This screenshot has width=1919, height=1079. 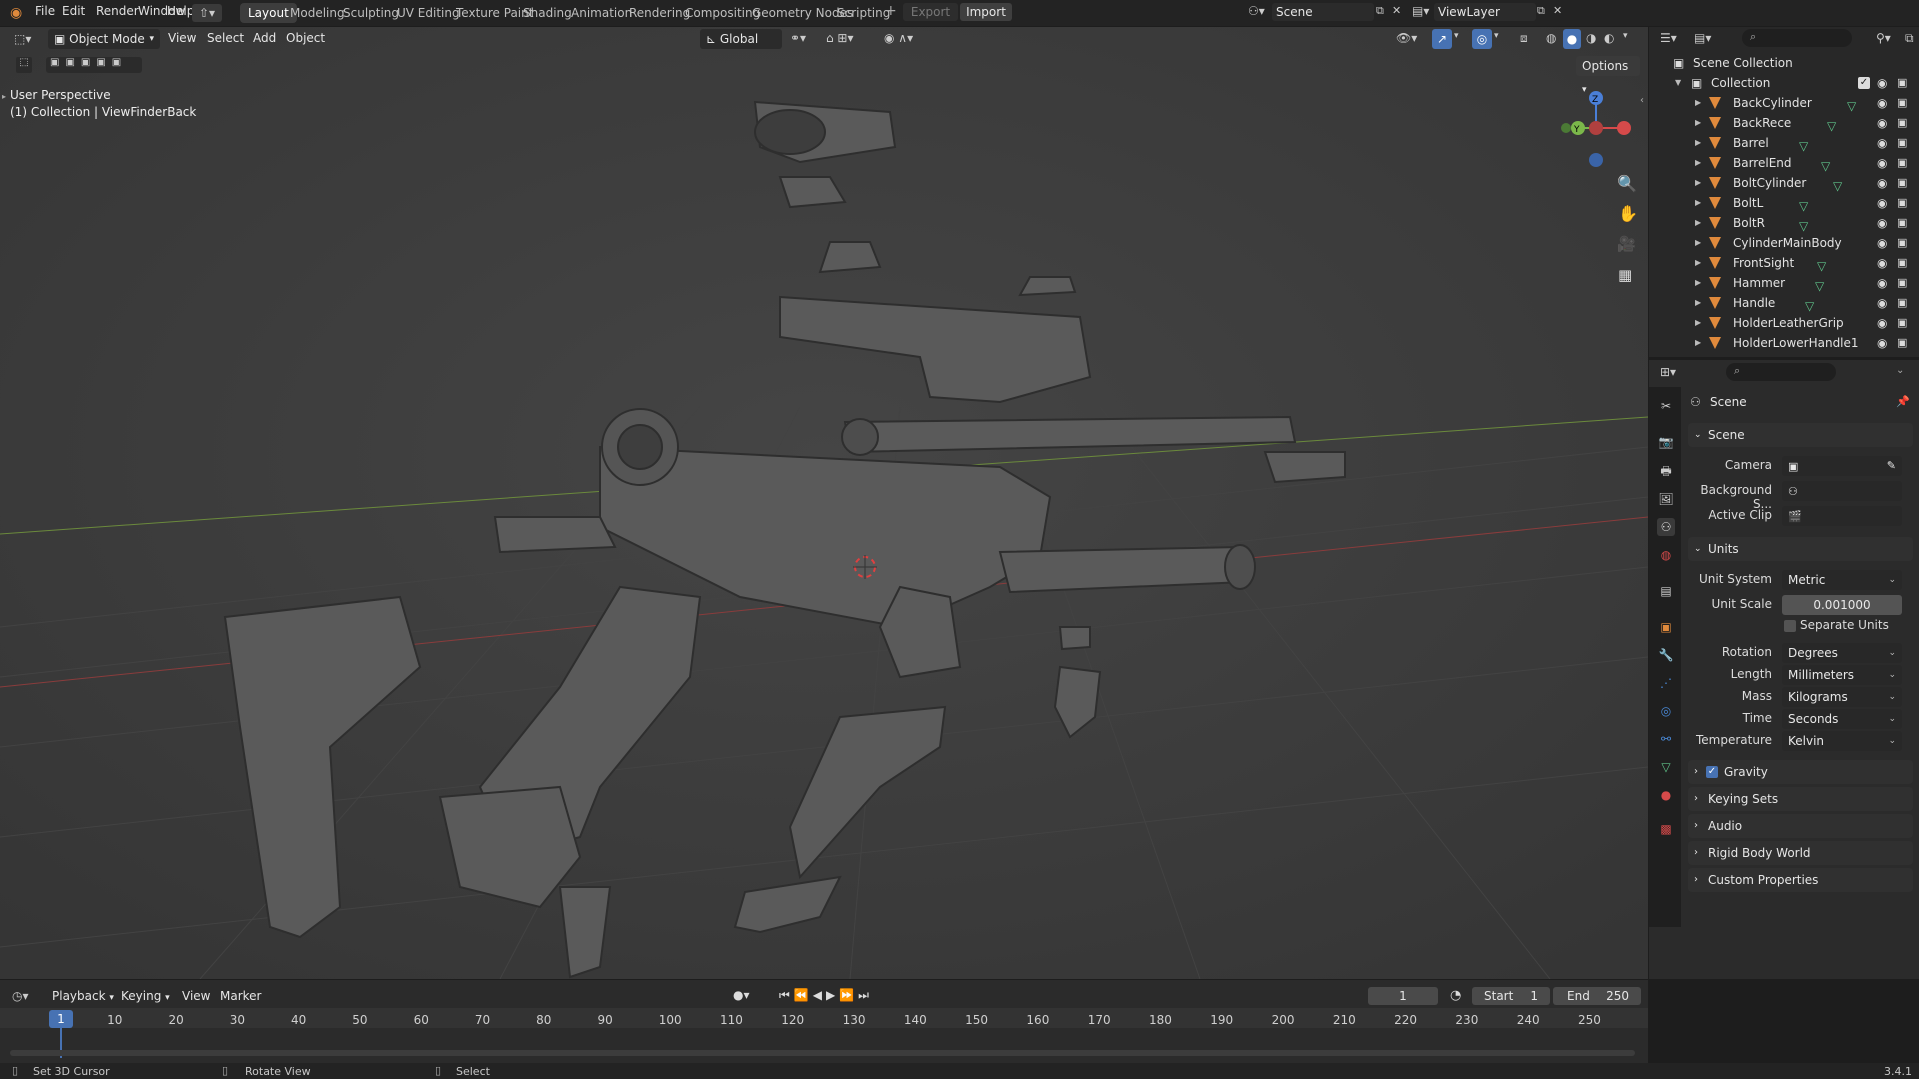 What do you see at coordinates (1842, 719) in the screenshot?
I see `time-dropdown: Seconds ⌄` at bounding box center [1842, 719].